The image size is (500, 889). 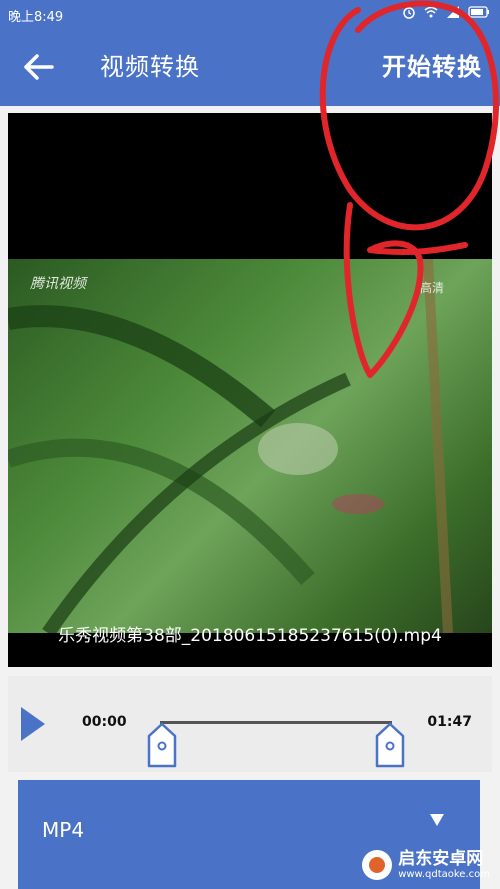 What do you see at coordinates (453, 12) in the screenshot?
I see `signal-icon` at bounding box center [453, 12].